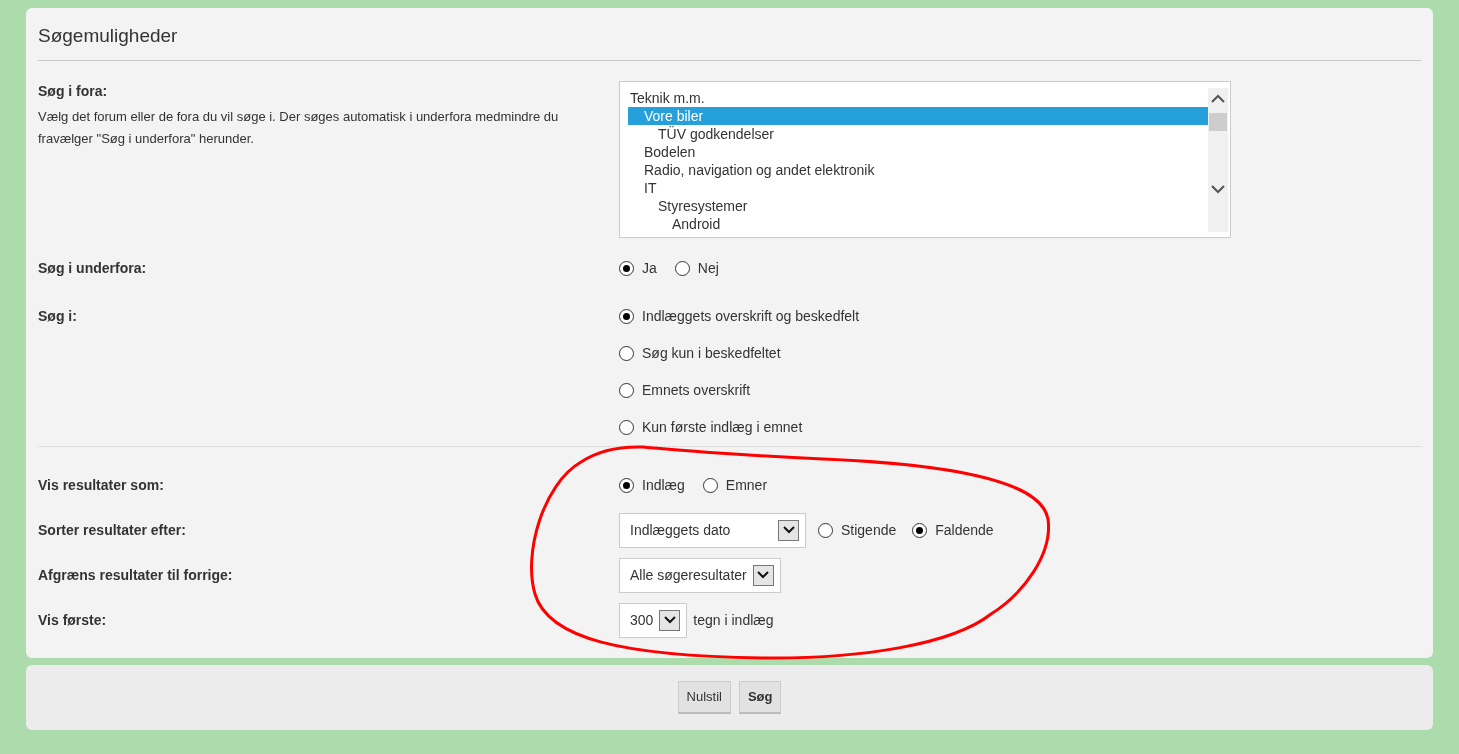  What do you see at coordinates (73, 91) in the screenshot?
I see `field-label: Søg i fora:` at bounding box center [73, 91].